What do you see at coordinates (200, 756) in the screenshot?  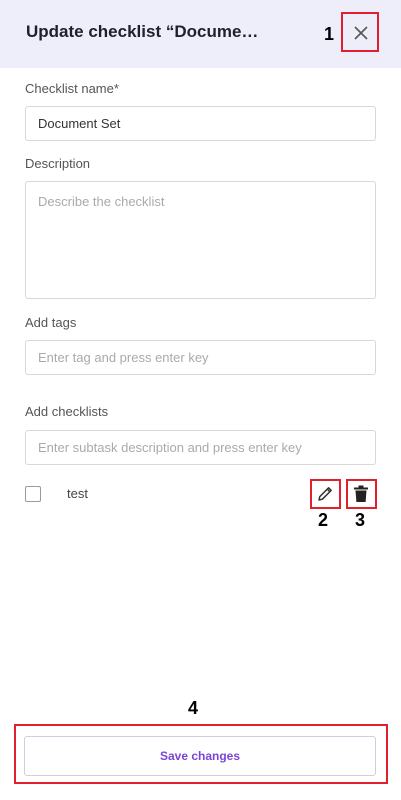 I see `save-changes-button: Save changes` at bounding box center [200, 756].